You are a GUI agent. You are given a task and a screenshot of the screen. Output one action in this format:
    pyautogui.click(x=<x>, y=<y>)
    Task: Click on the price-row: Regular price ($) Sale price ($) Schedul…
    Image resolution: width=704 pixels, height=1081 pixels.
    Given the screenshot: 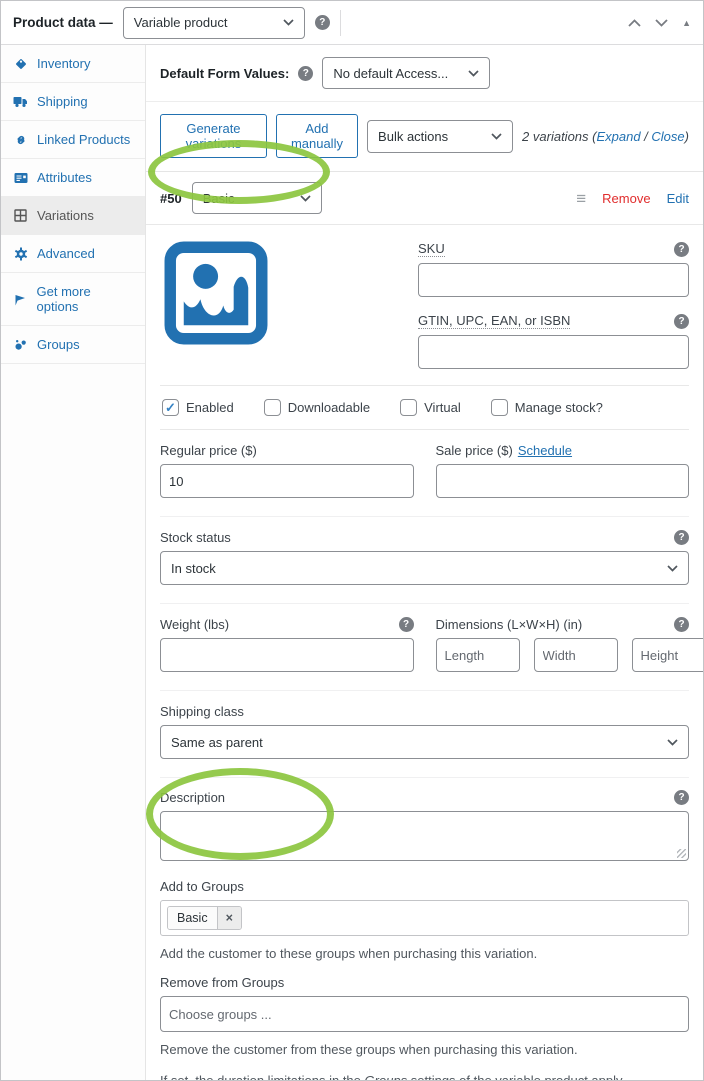 What is the action you would take?
    pyautogui.click(x=424, y=473)
    